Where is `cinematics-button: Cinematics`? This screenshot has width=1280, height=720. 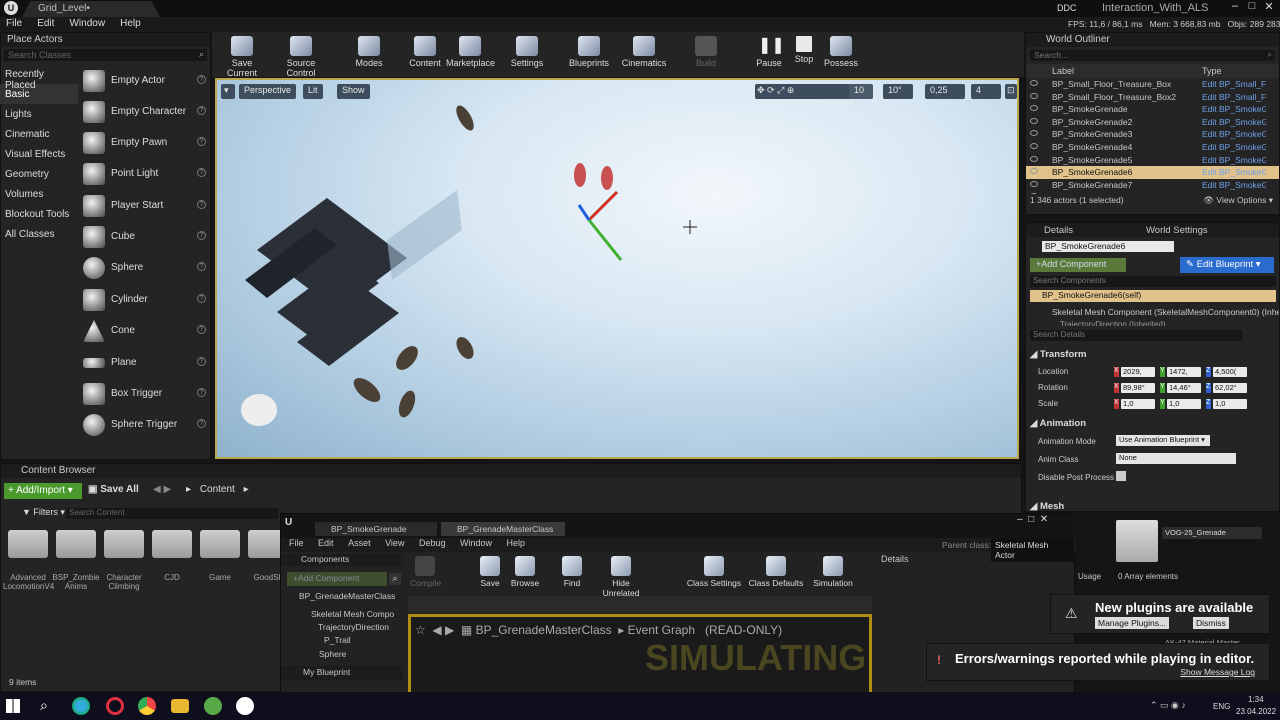
cinematics-button: Cinematics is located at coordinates (644, 54).